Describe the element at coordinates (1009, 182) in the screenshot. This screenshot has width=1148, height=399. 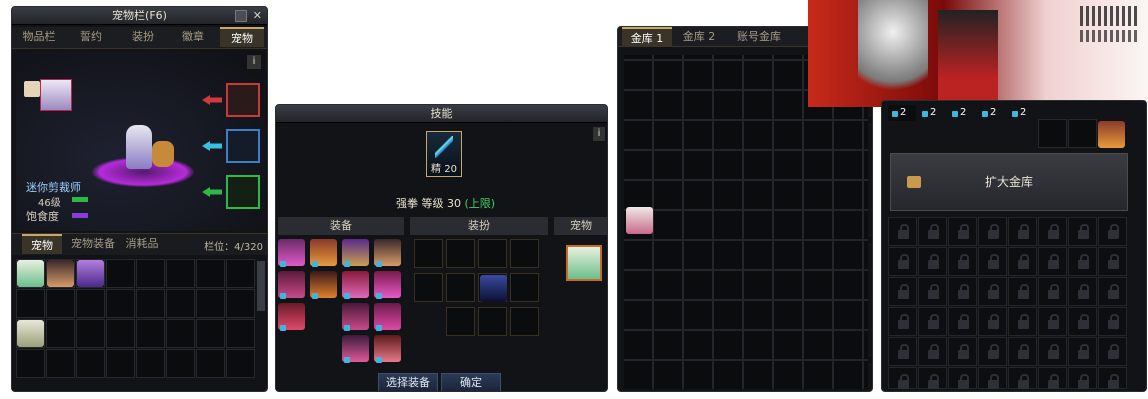
I see `expand-bank-button: 扩大金库` at that location.